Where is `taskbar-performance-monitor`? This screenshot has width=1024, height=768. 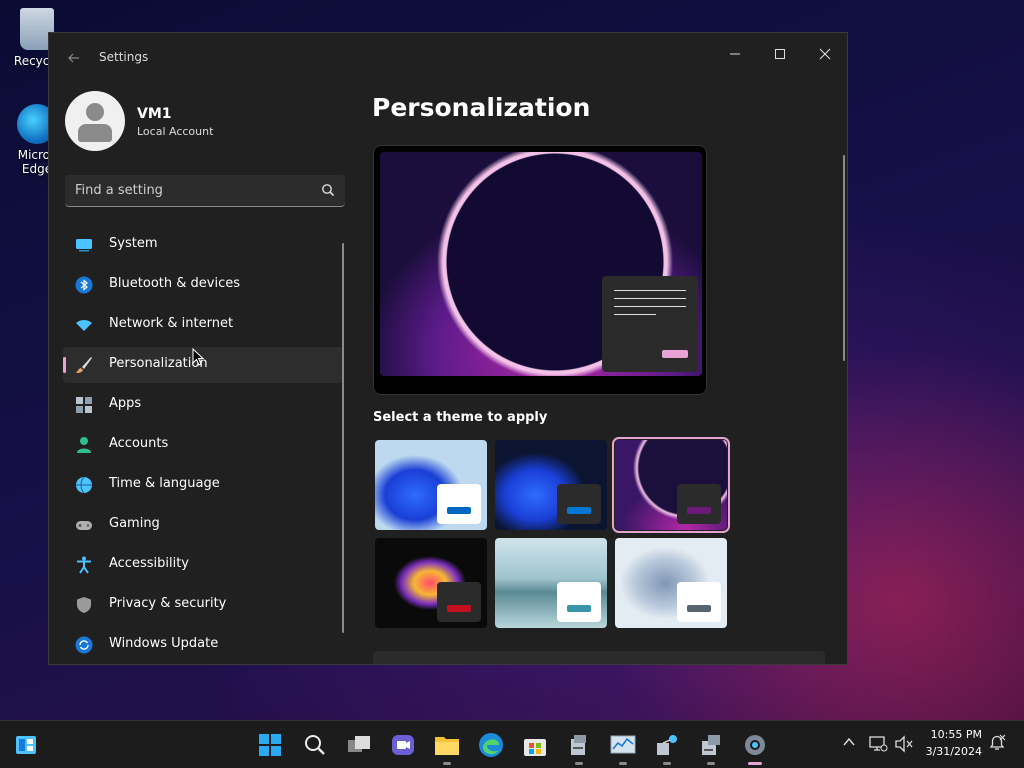
taskbar-performance-monitor is located at coordinates (623, 748).